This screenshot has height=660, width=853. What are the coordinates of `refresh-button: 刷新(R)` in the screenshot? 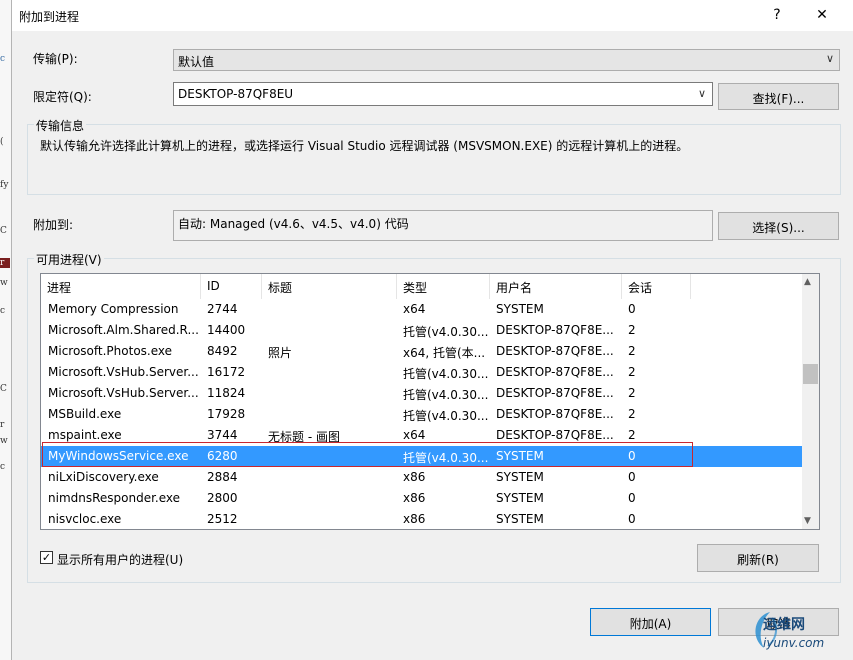 It's located at (758, 558).